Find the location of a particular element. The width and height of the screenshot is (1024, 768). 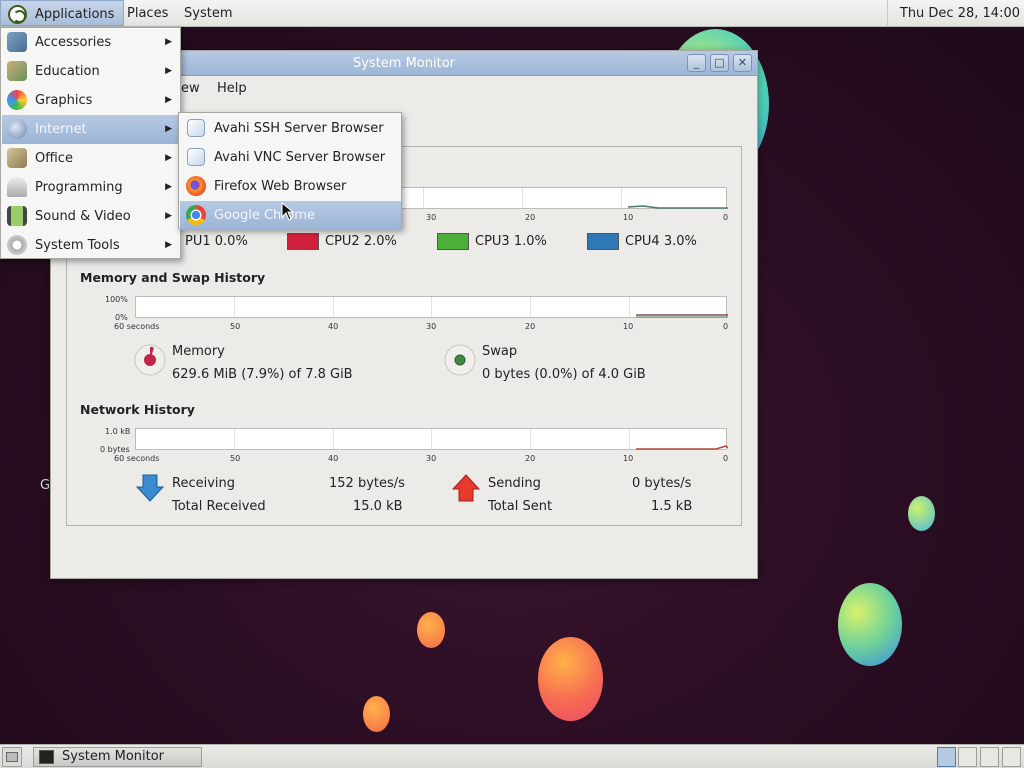

menu-item-label: Office is located at coordinates (54, 158).